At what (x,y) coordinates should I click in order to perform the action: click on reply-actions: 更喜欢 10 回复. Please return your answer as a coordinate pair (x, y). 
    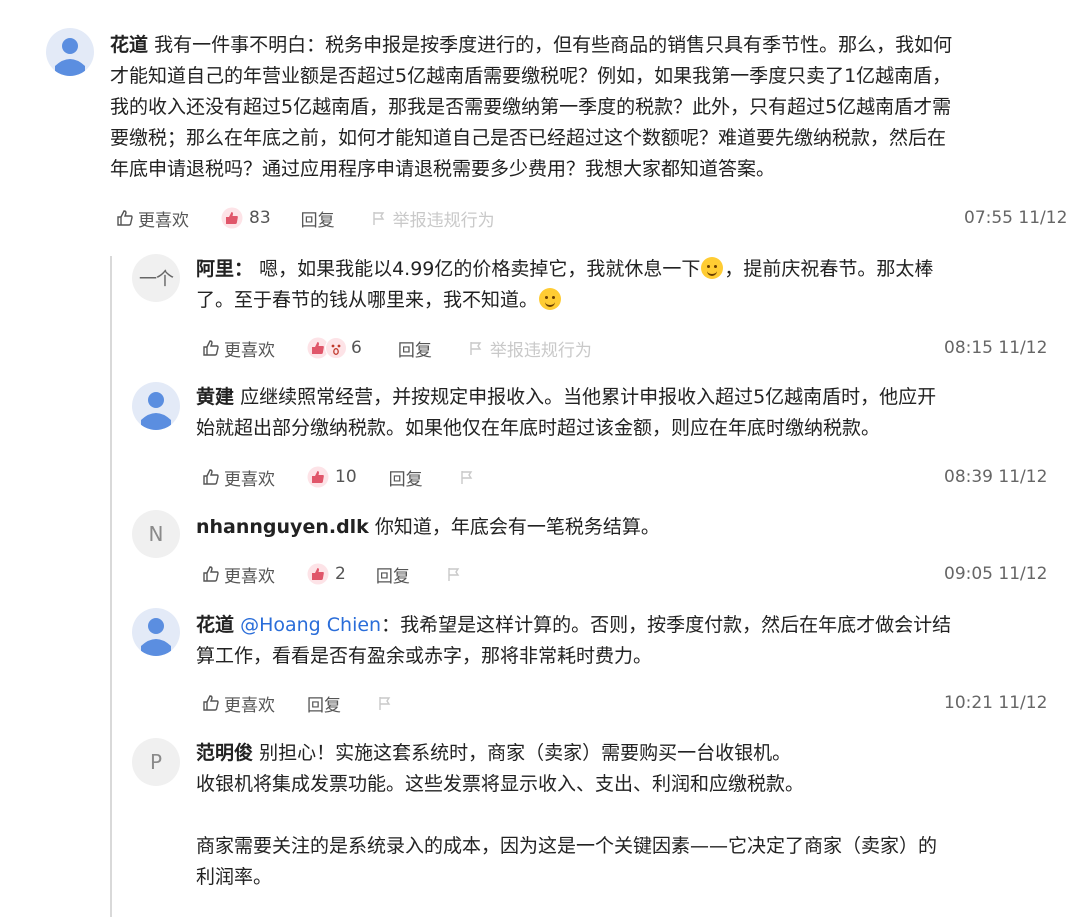
    Looking at the image, I should click on (338, 477).